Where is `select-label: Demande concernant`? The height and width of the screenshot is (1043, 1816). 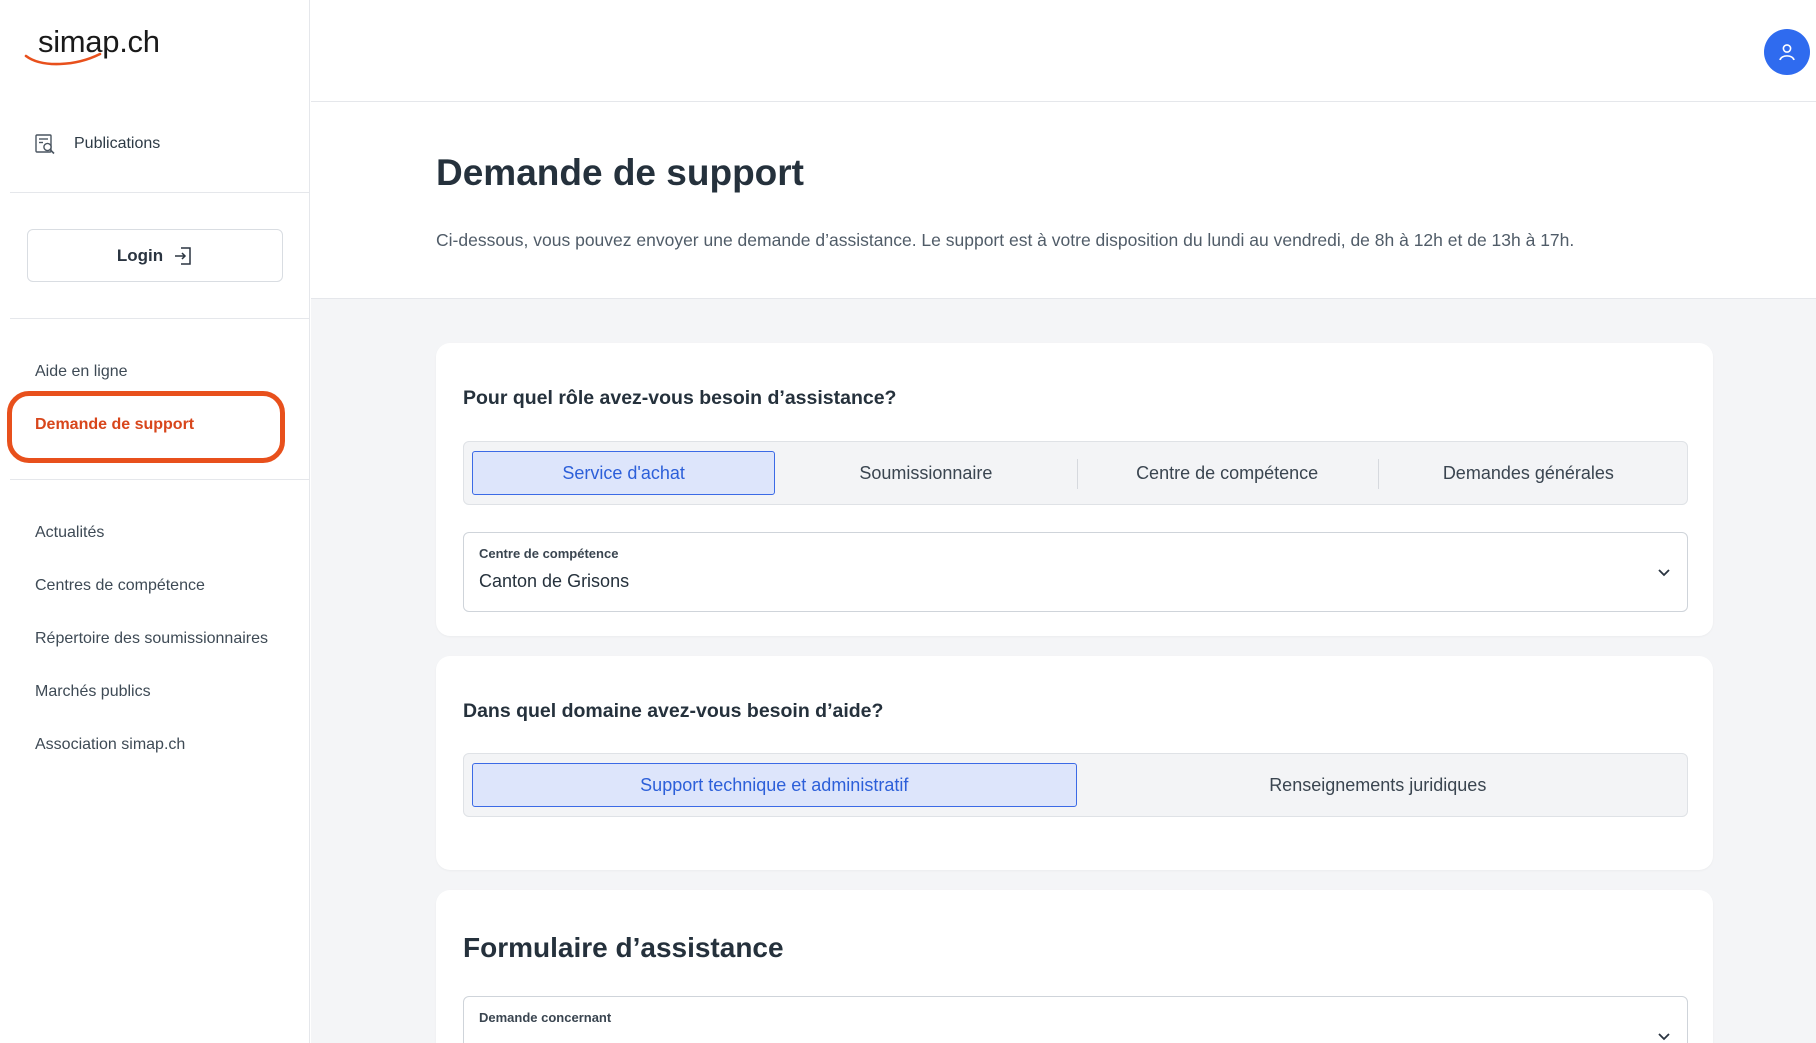
select-label: Demande concernant is located at coordinates (545, 1017).